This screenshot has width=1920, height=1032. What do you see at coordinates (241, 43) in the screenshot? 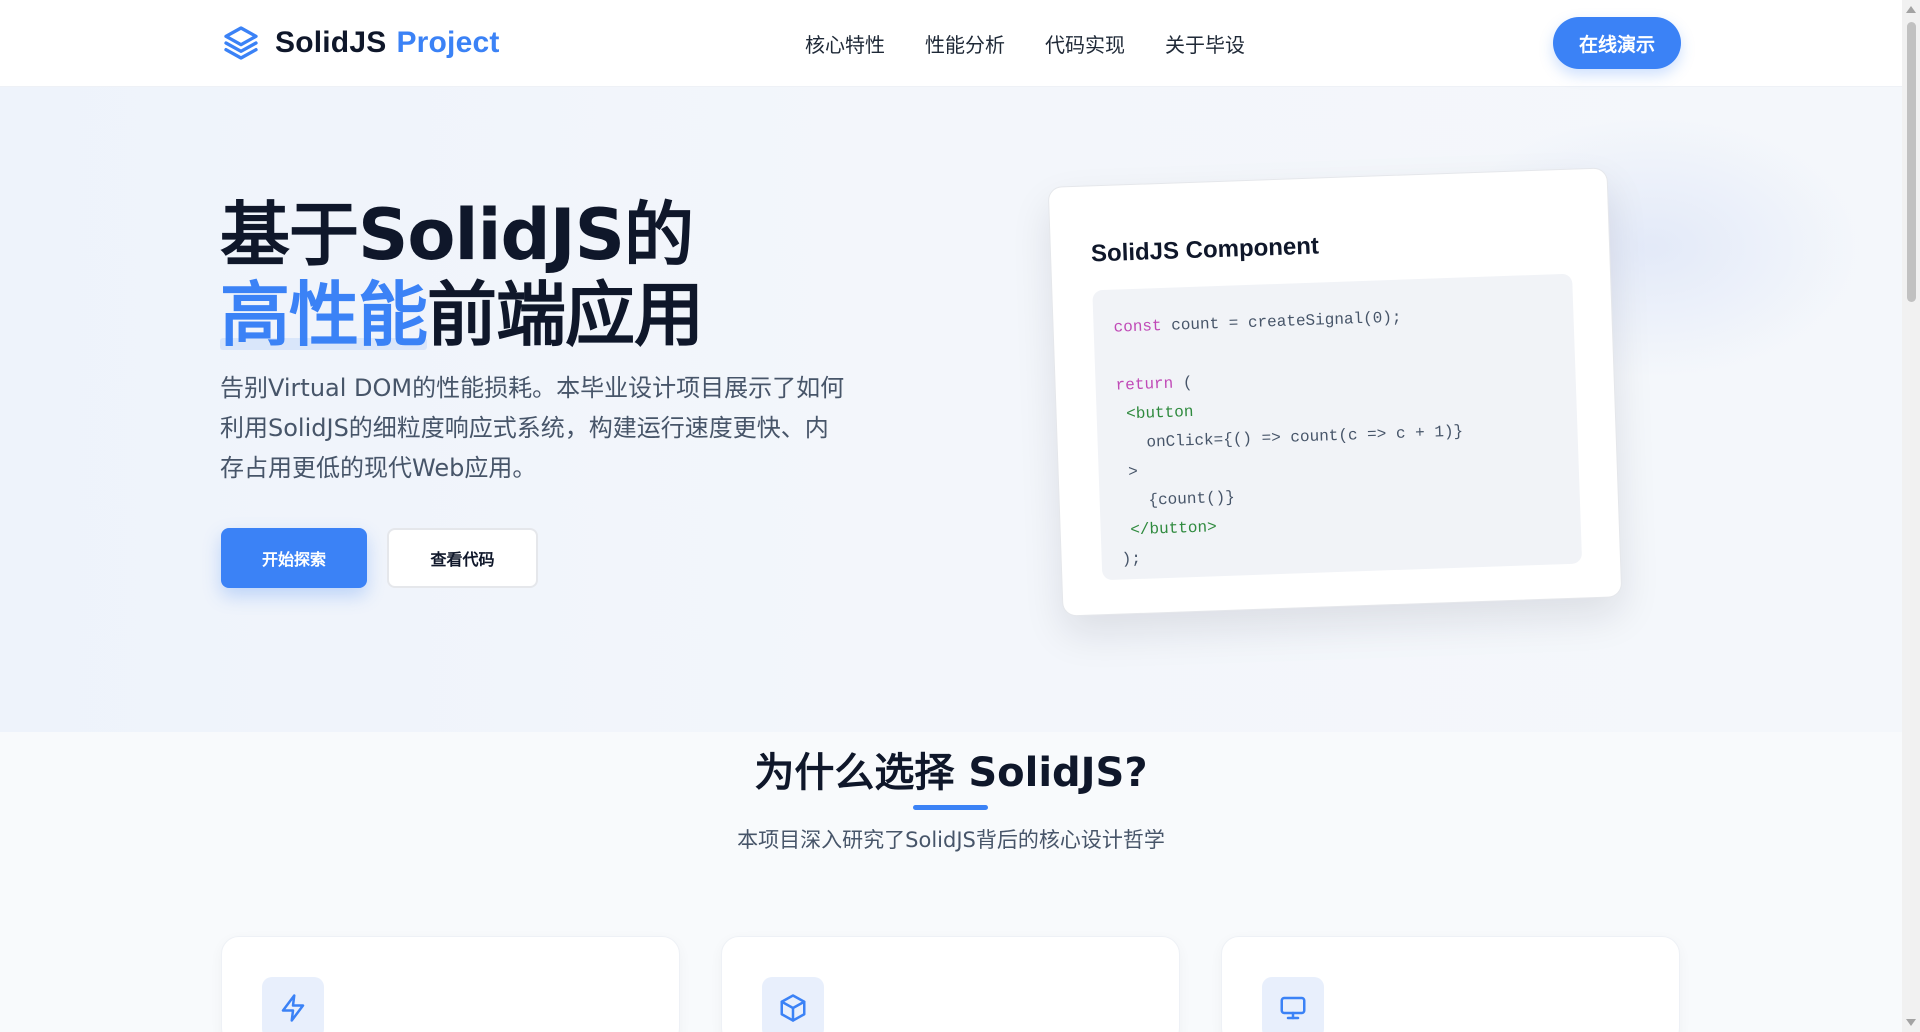
I see `layers-icon` at bounding box center [241, 43].